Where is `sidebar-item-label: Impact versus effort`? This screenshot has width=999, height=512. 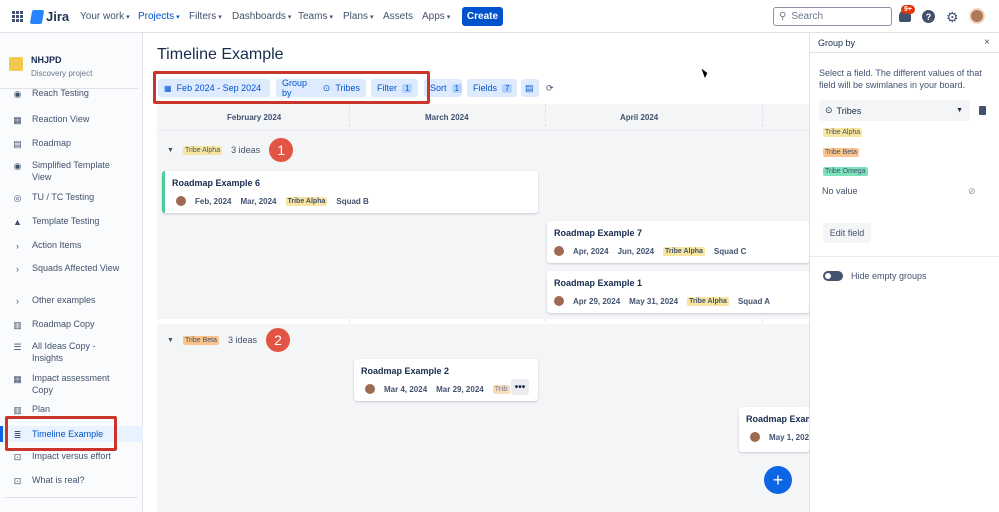 sidebar-item-label: Impact versus effort is located at coordinates (71, 456).